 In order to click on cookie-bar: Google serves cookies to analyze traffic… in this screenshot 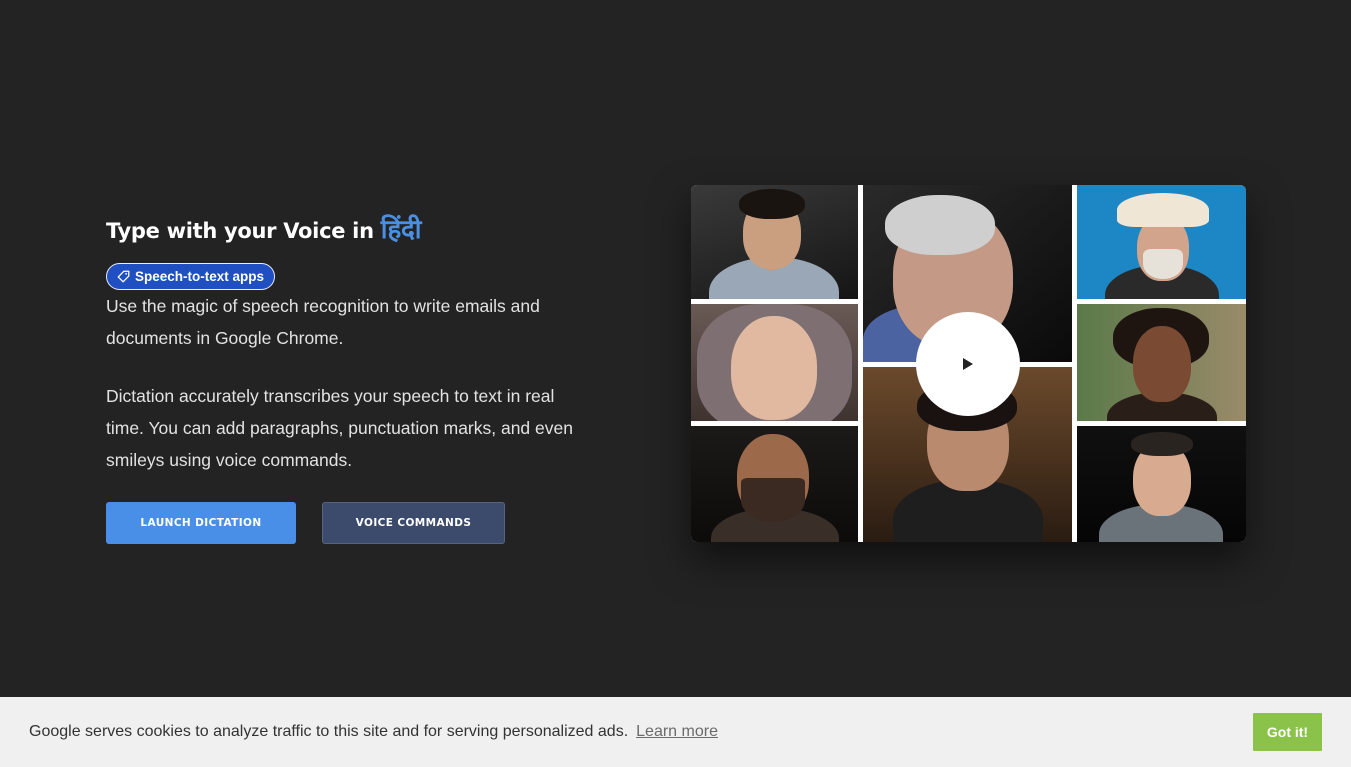, I will do `click(675, 732)`.